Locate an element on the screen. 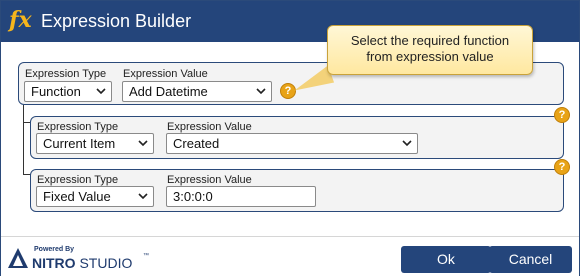 Image resolution: width=580 pixels, height=276 pixels. expression-type-select: Function is located at coordinates (68, 91).